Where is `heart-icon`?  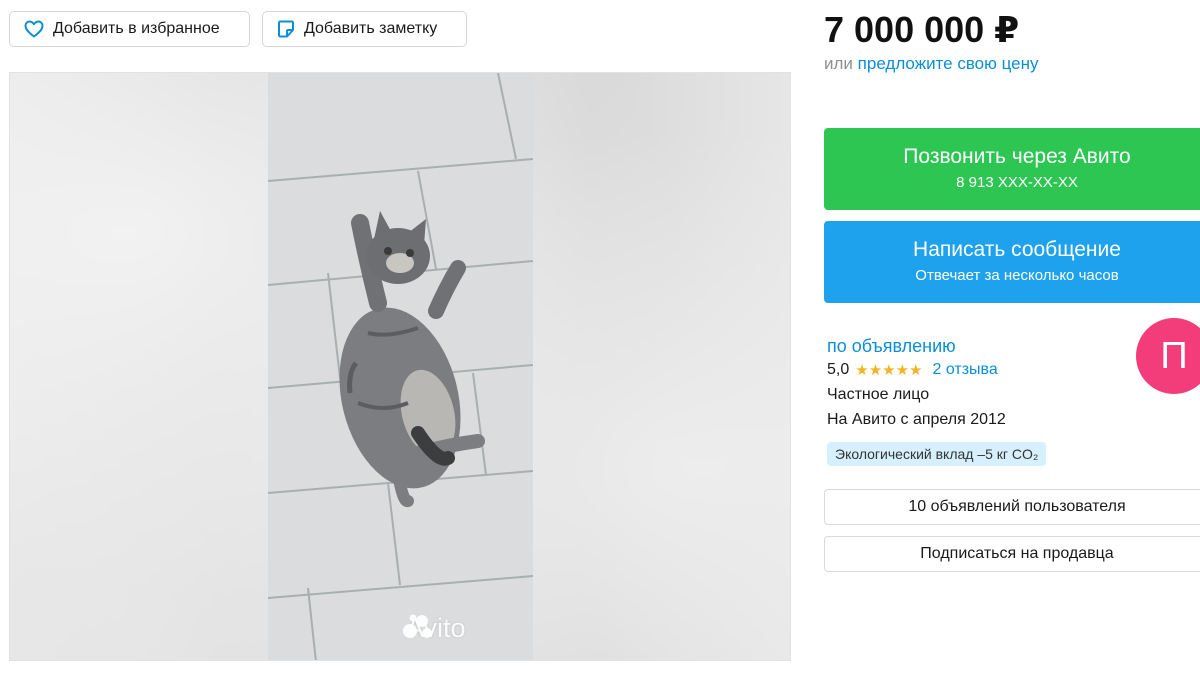
heart-icon is located at coordinates (34, 29).